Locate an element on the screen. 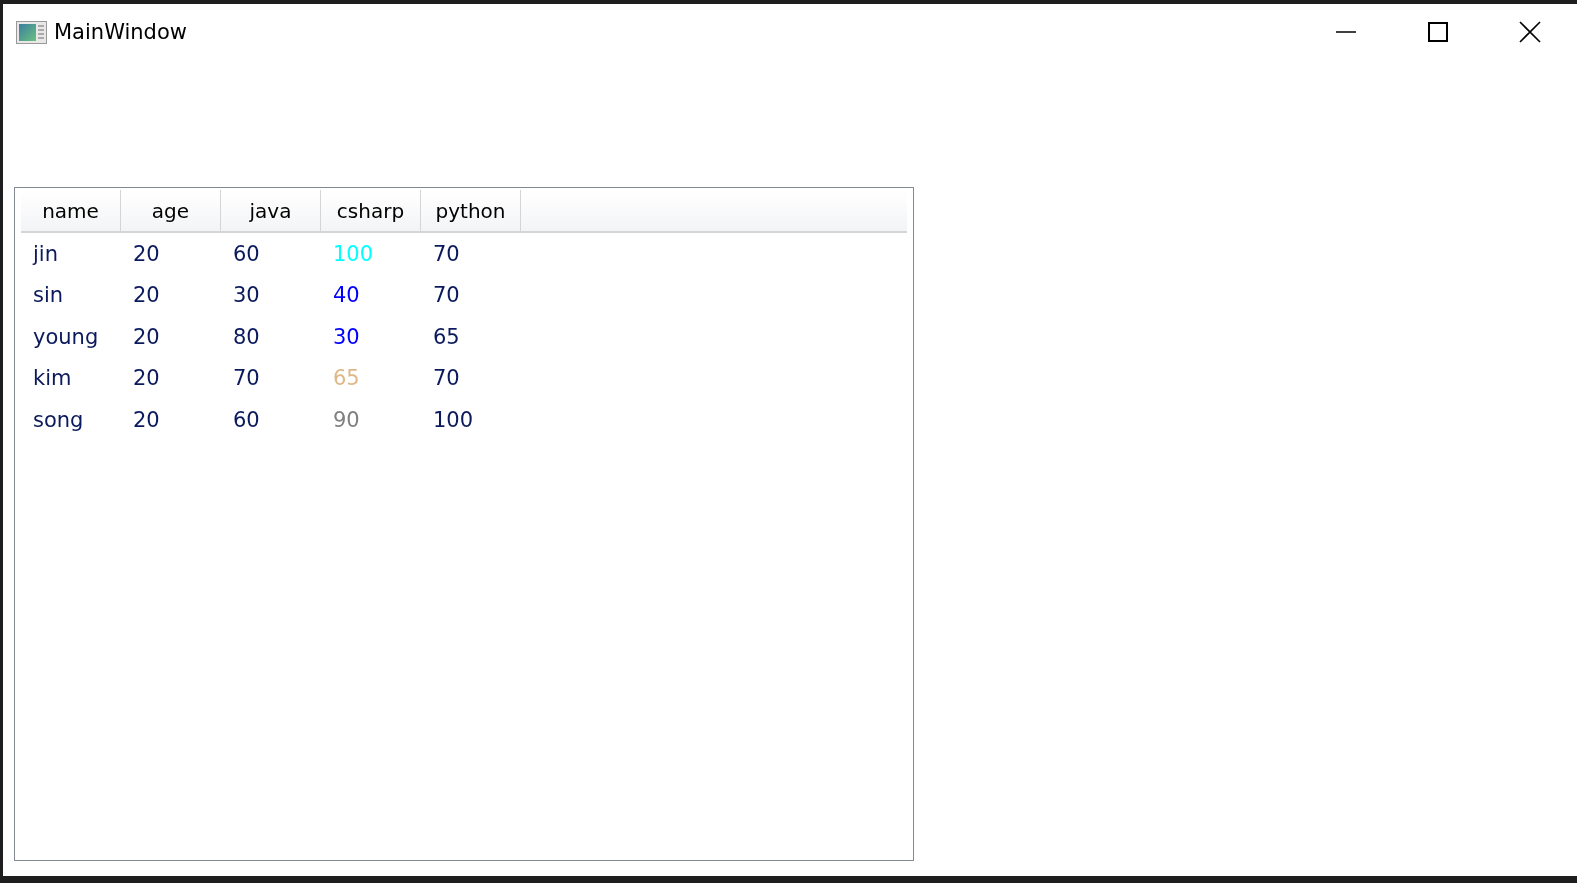  table-cell: 40 is located at coordinates (346, 295).